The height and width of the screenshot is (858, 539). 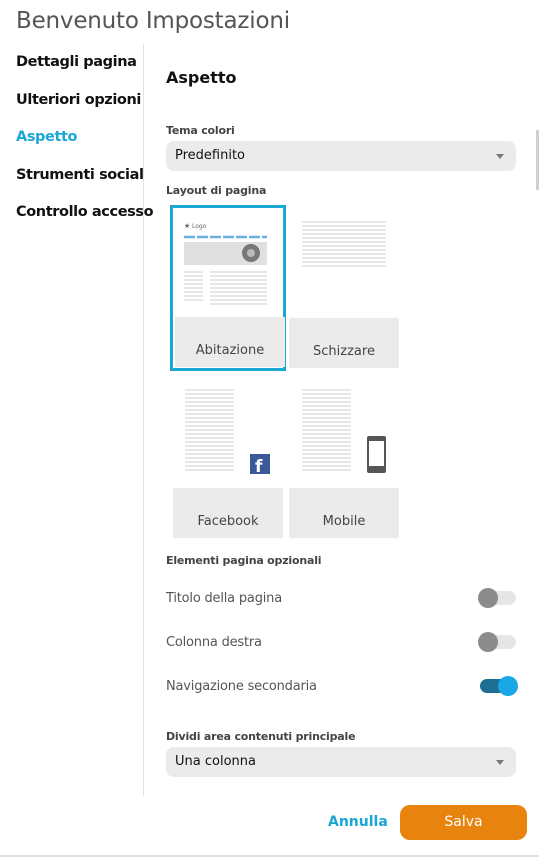 What do you see at coordinates (230, 342) in the screenshot?
I see `layout-option-label: Abitazione` at bounding box center [230, 342].